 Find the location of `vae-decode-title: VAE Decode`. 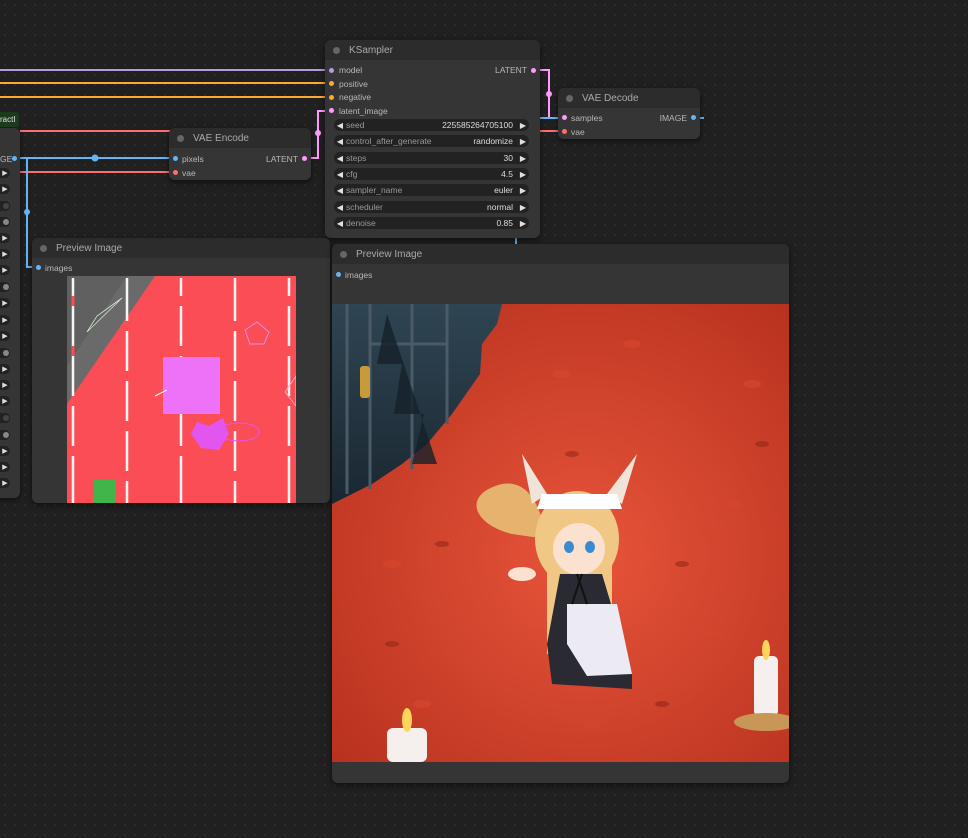

vae-decode-title: VAE Decode is located at coordinates (610, 98).